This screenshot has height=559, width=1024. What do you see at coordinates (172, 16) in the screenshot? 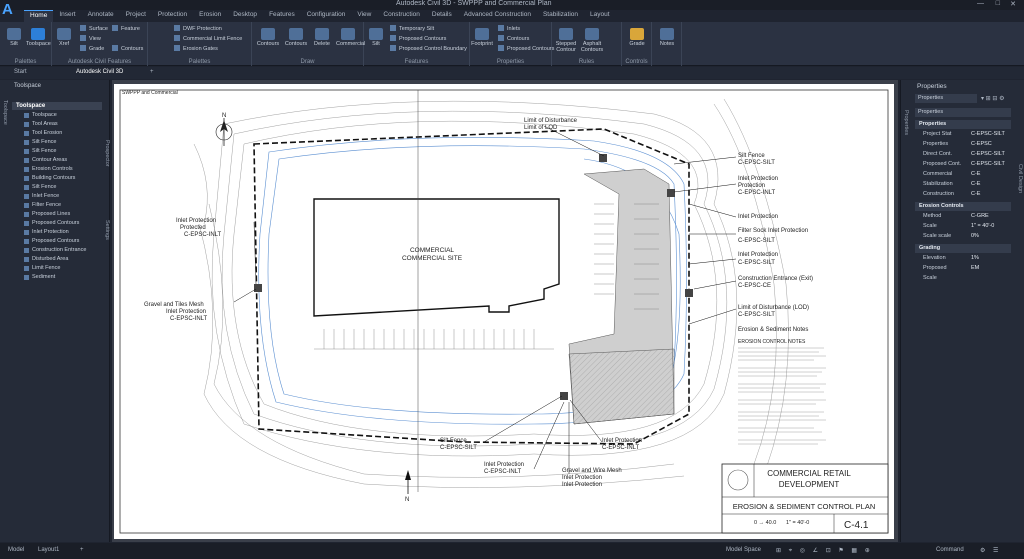
I see `tab-protection: Protection` at bounding box center [172, 16].